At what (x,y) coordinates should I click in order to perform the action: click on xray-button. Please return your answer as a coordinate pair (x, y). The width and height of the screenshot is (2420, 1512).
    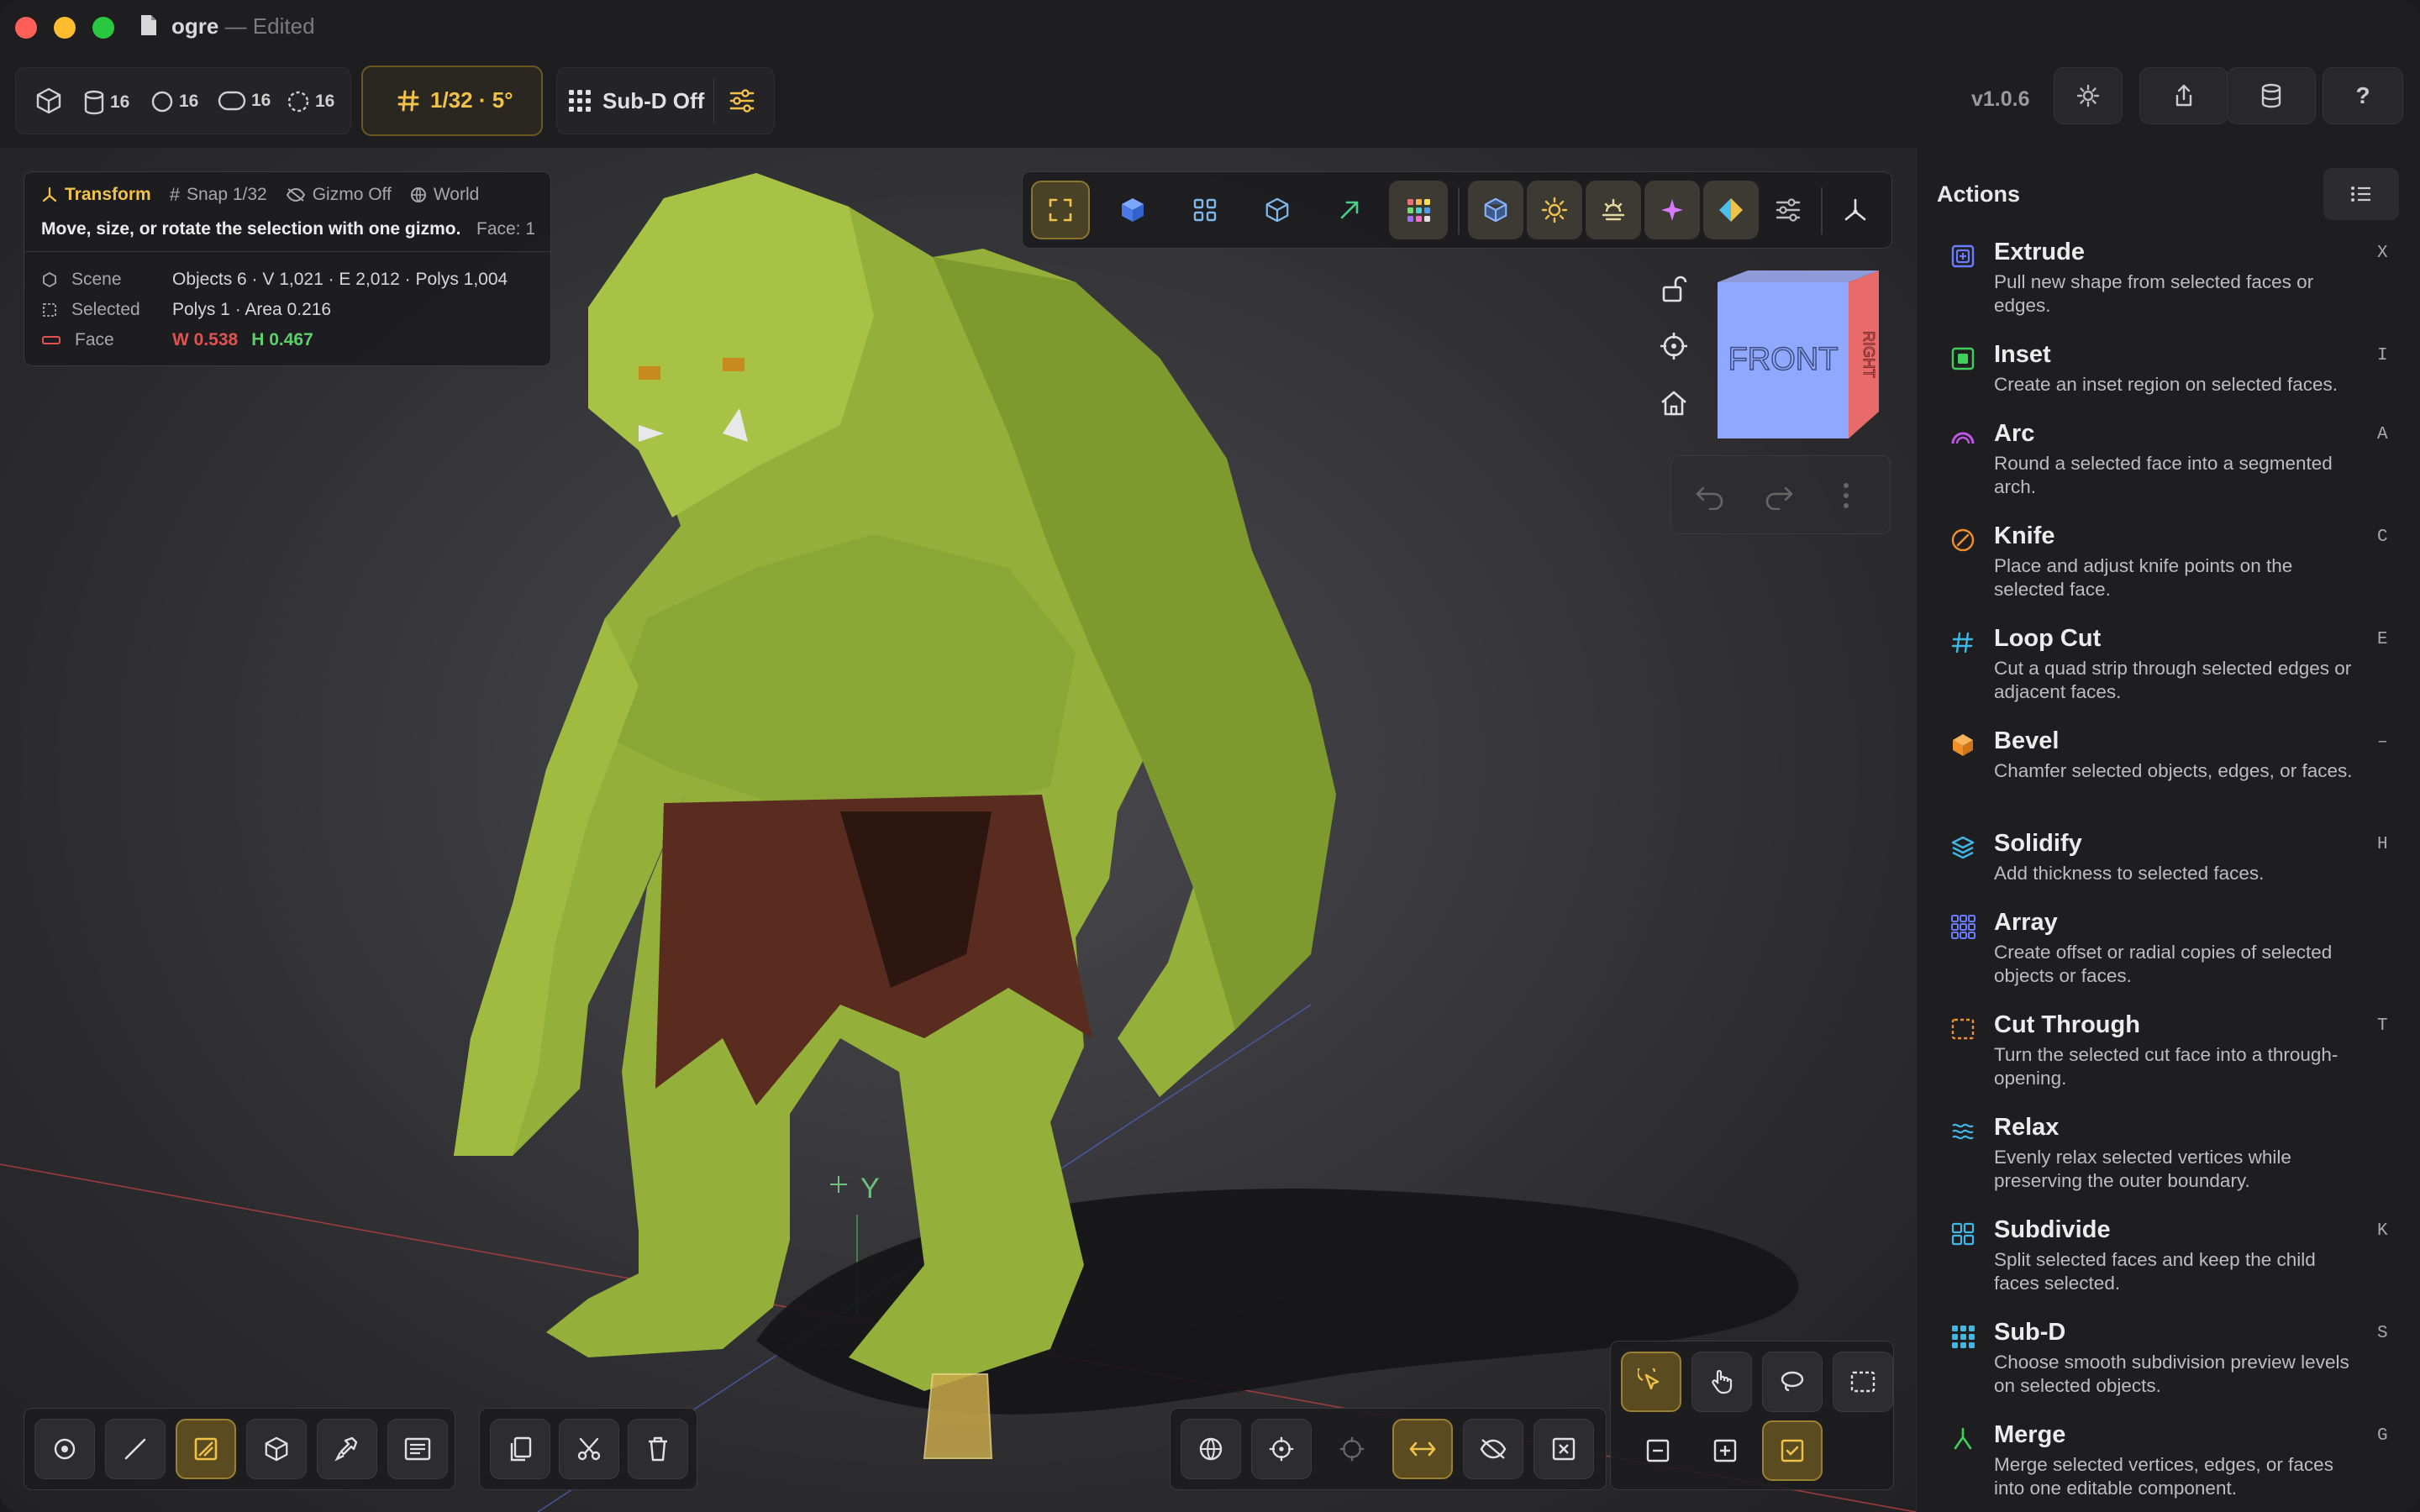
    Looking at the image, I should click on (1496, 210).